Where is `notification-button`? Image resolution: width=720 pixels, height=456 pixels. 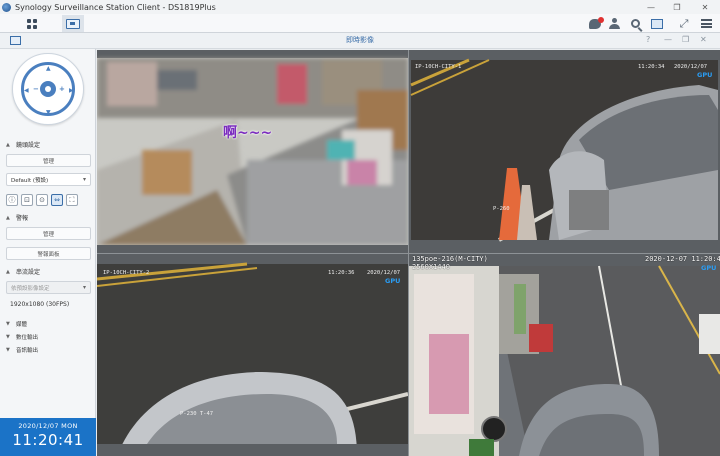 notification-button is located at coordinates (595, 23).